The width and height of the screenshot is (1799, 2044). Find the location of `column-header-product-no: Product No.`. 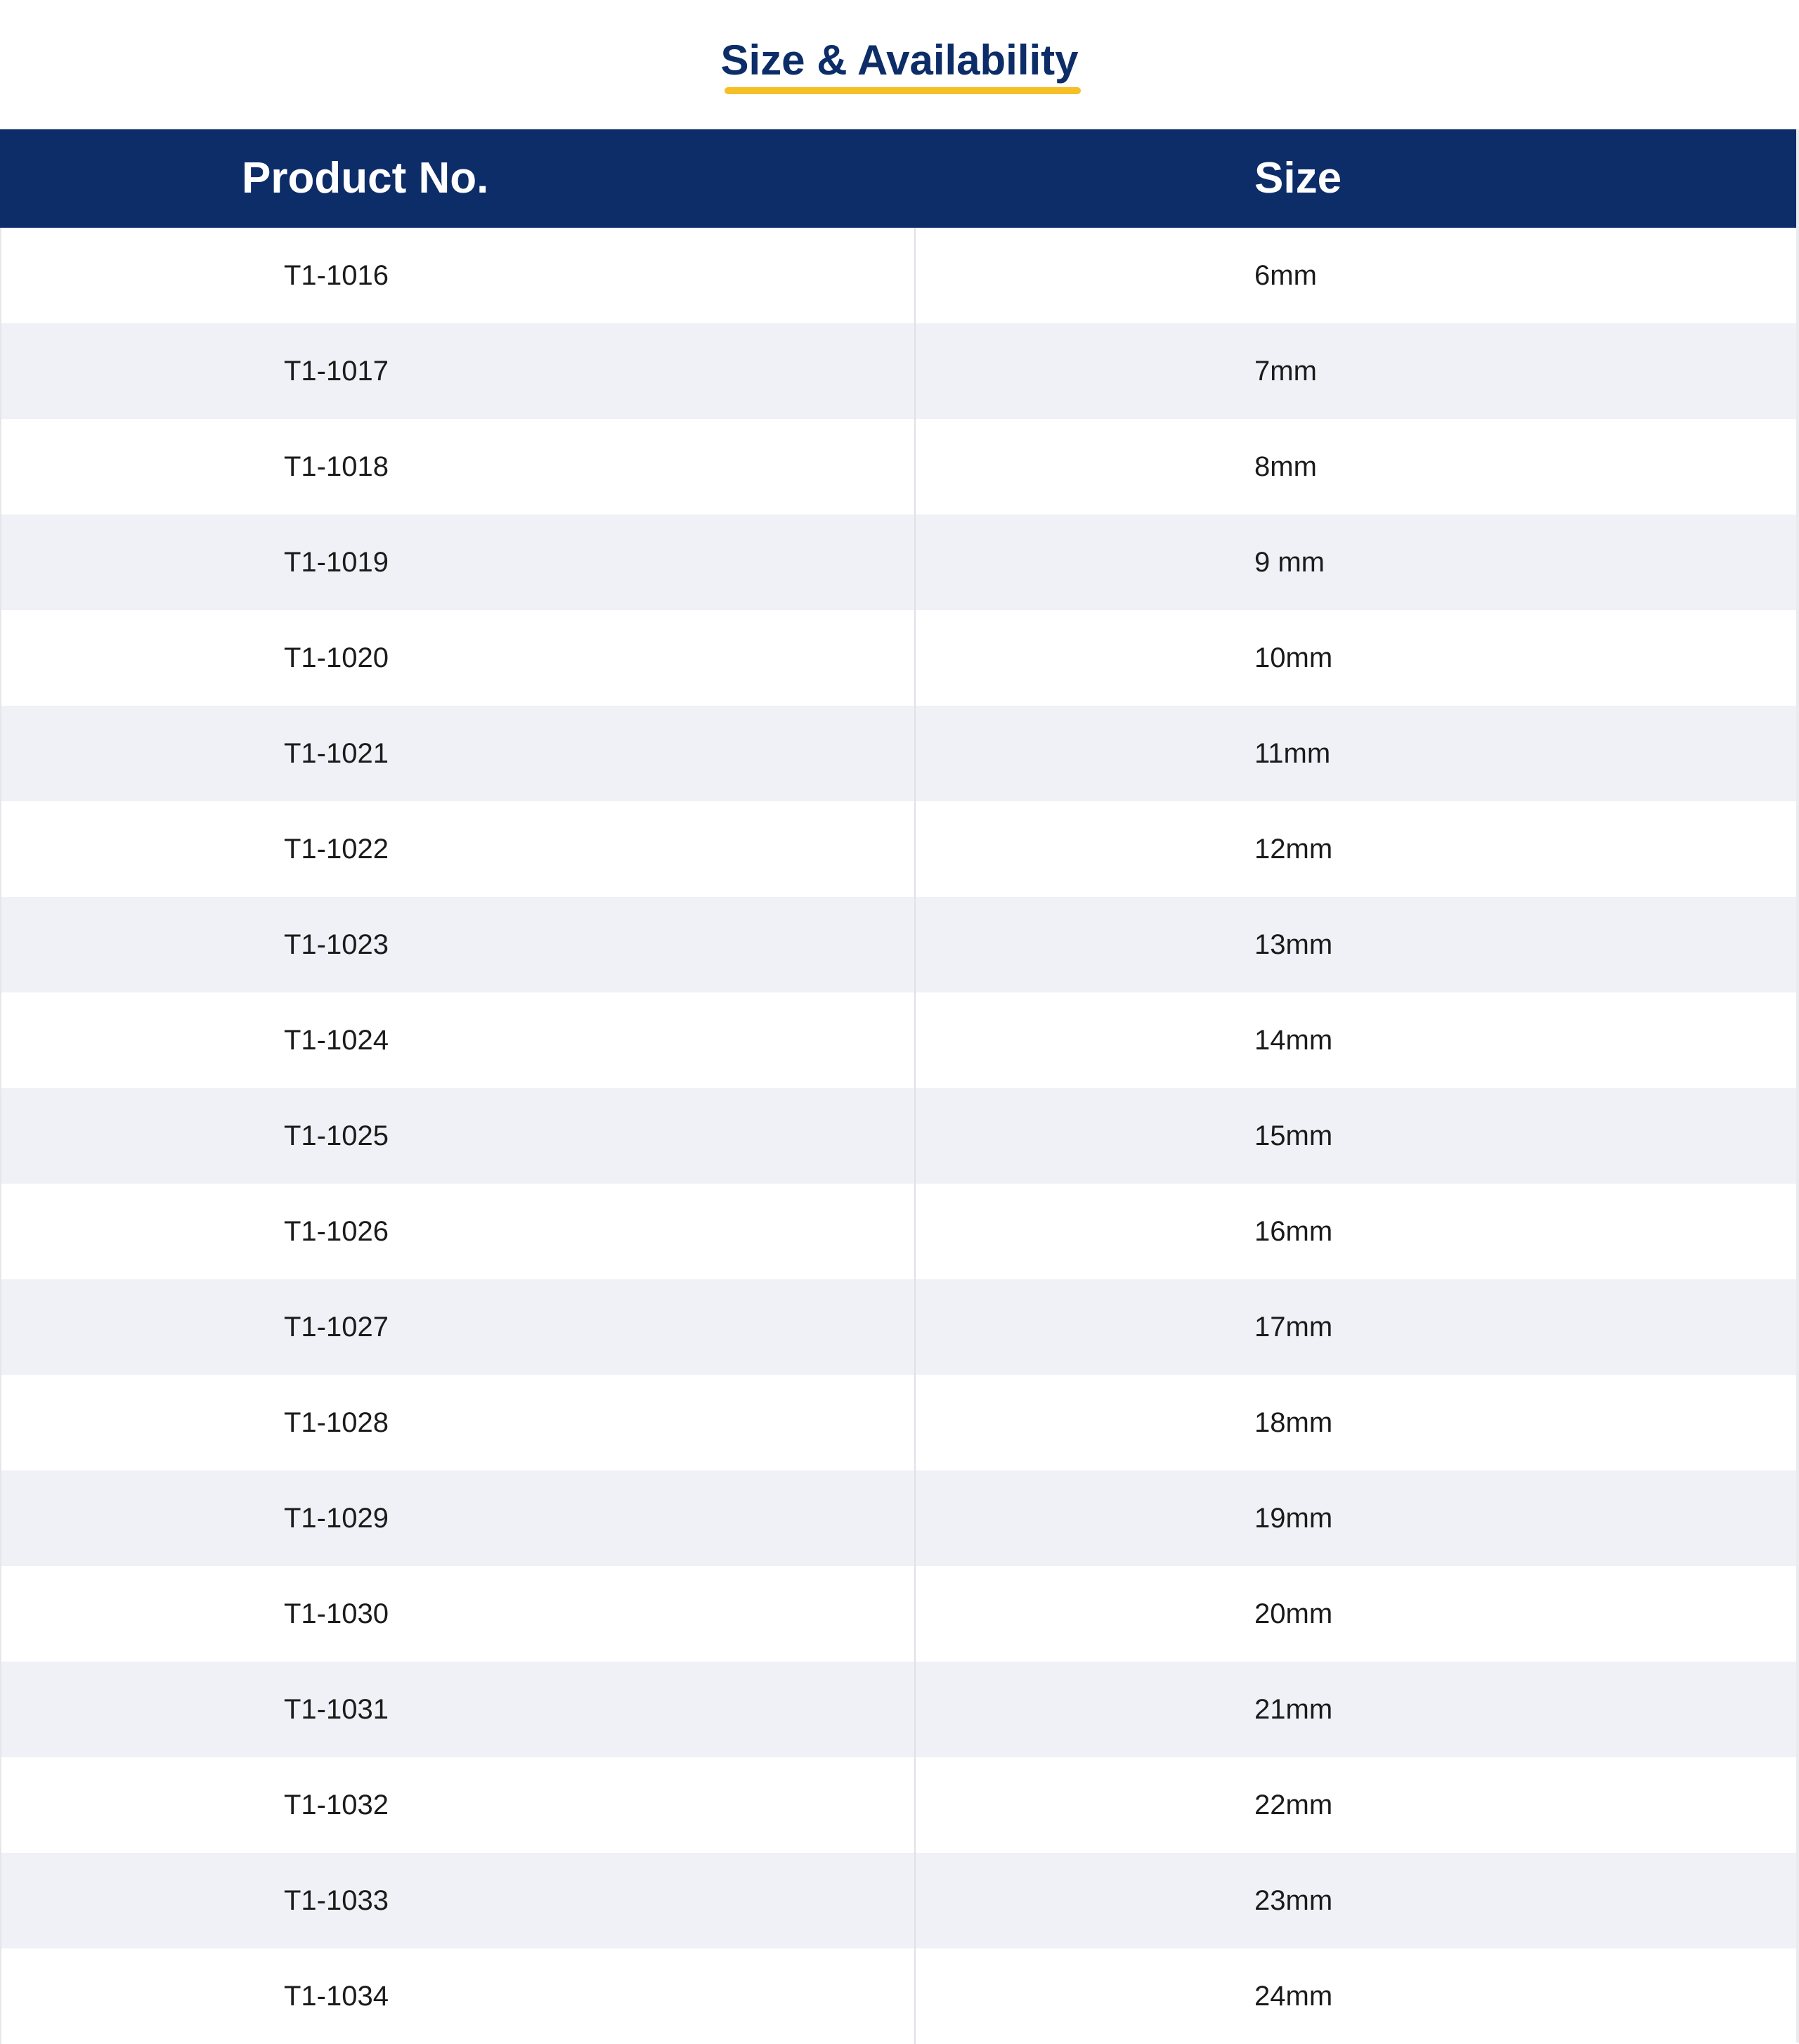

column-header-product-no: Product No. is located at coordinates (365, 178).